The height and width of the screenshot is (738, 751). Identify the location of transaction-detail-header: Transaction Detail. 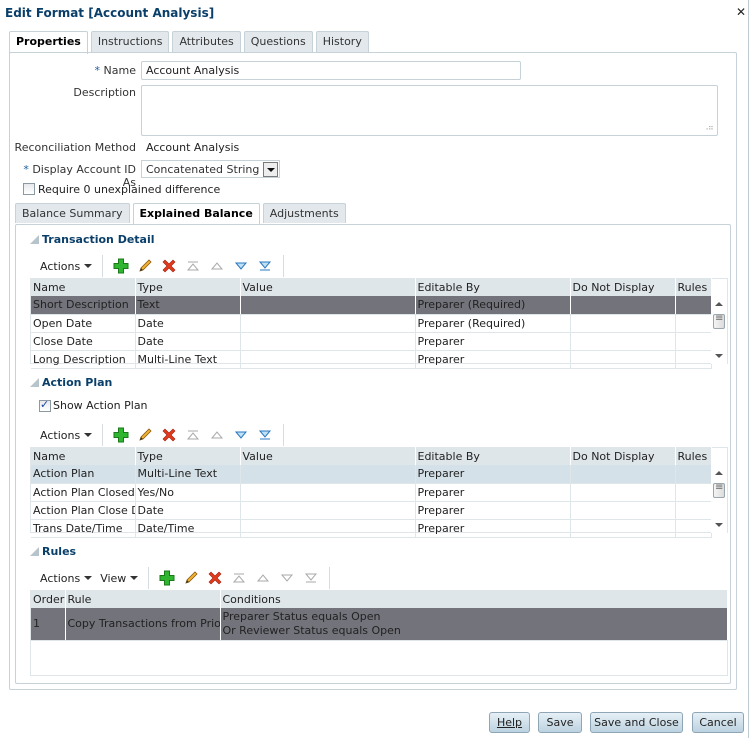
(92, 239).